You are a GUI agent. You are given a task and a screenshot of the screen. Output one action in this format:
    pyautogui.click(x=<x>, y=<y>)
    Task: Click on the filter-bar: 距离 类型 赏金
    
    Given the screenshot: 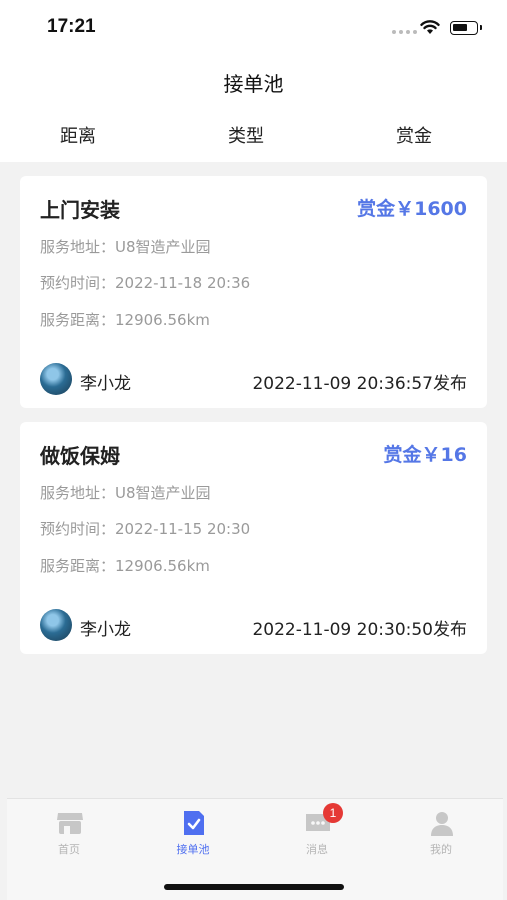 What is the action you would take?
    pyautogui.click(x=253, y=135)
    